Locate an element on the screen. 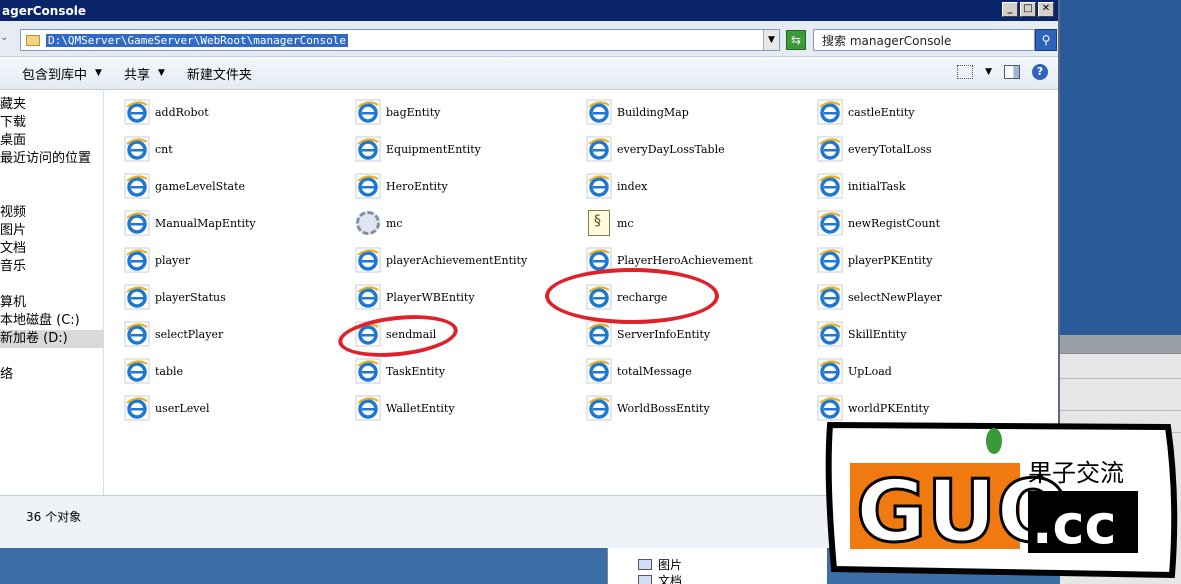 This screenshot has width=1181, height=584. search-input: 搜索 managerConsole is located at coordinates (924, 40).